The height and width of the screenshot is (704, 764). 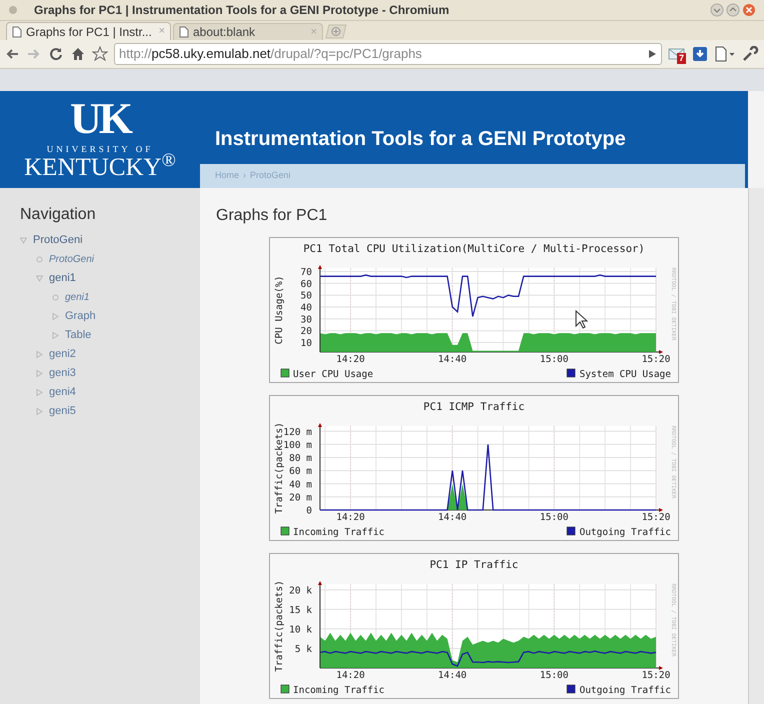 What do you see at coordinates (56, 54) in the screenshot?
I see `reload-icon` at bounding box center [56, 54].